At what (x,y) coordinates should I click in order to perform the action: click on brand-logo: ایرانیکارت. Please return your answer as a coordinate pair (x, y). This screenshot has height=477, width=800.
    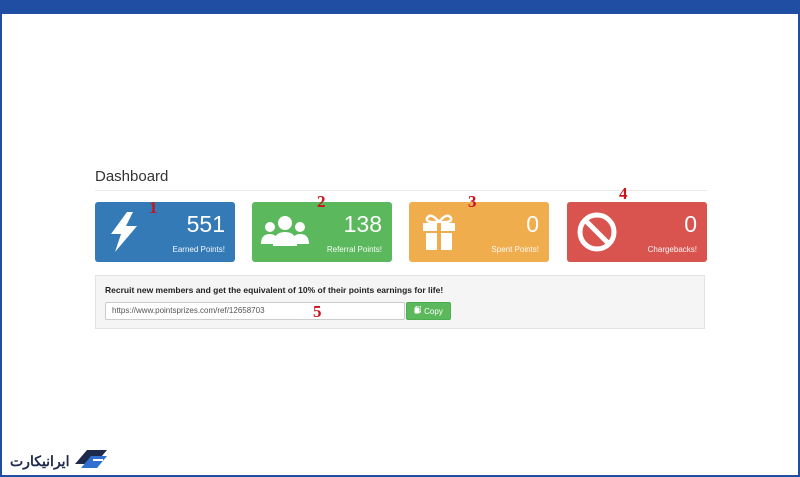
    Looking at the image, I should click on (59, 461).